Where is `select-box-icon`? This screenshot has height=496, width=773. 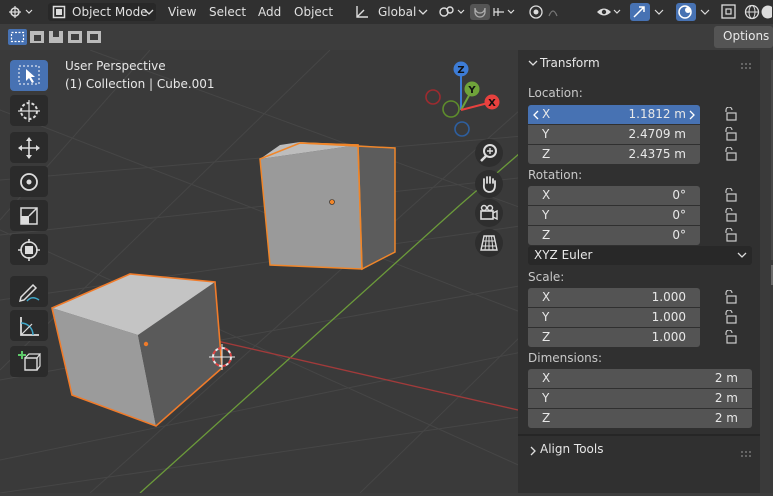 select-box-icon is located at coordinates (29, 75).